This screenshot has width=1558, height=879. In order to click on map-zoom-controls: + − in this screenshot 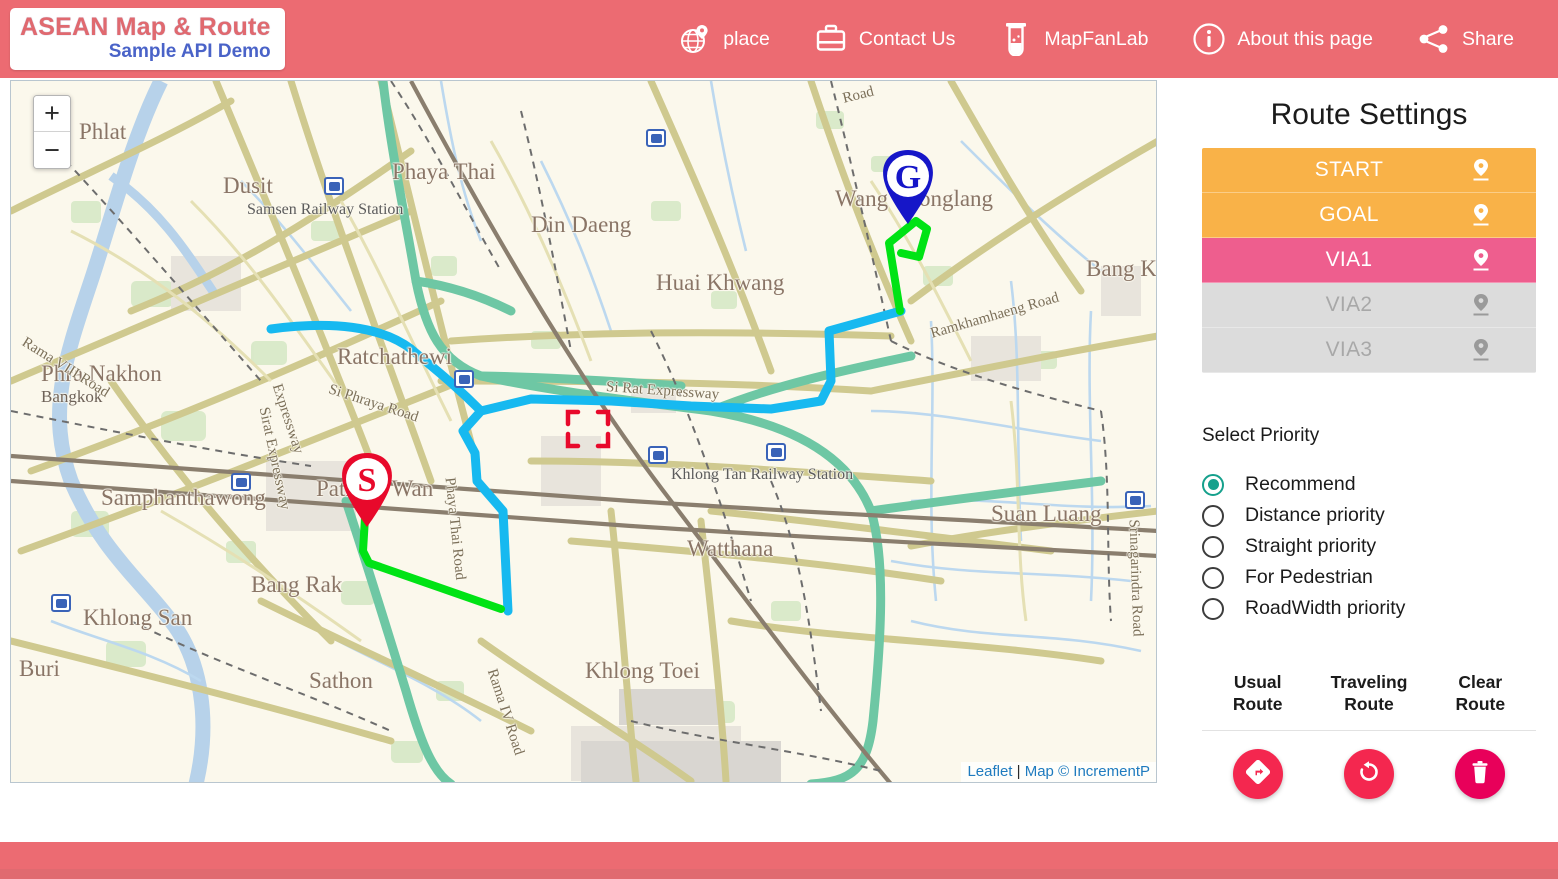, I will do `click(52, 132)`.